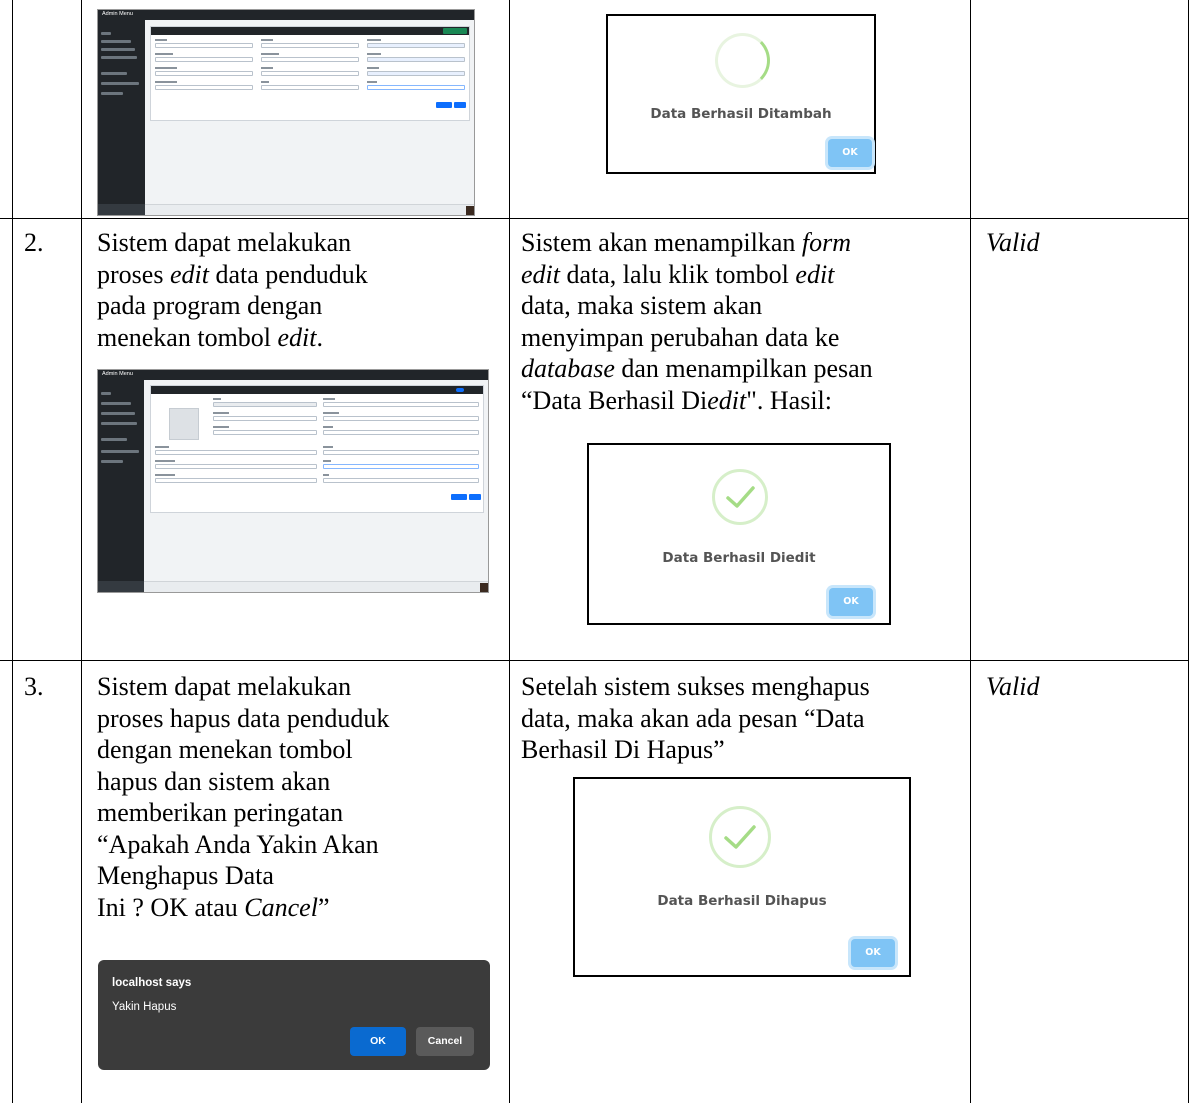 This screenshot has width=1189, height=1103. Describe the element at coordinates (184, 424) in the screenshot. I see `user-avatar-icon` at that location.